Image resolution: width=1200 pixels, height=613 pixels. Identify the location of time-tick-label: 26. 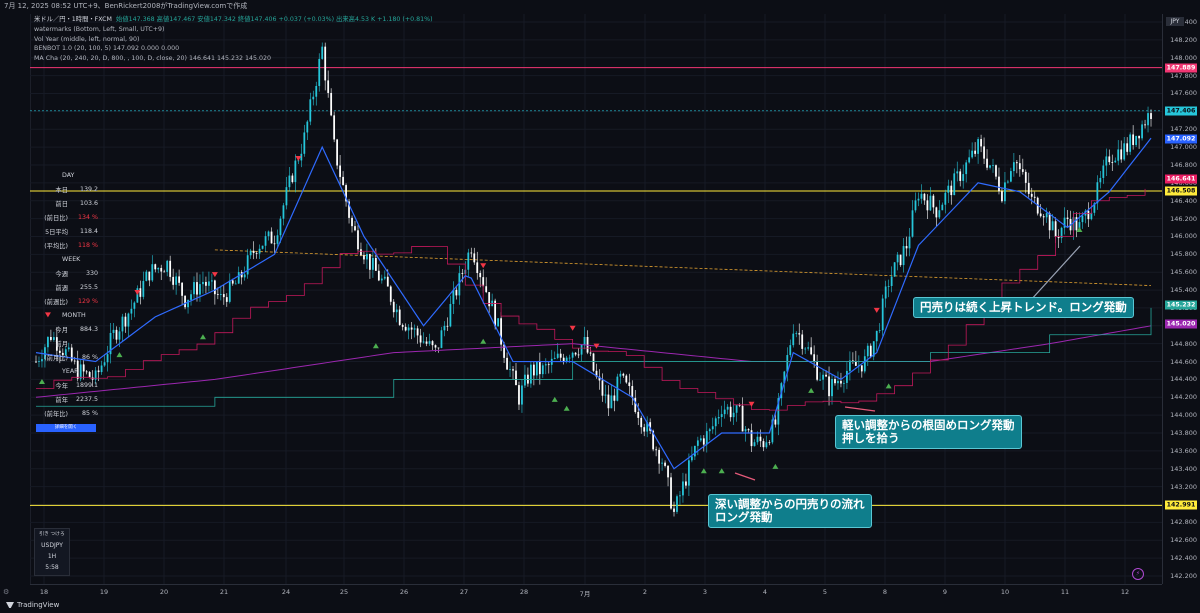
(404, 592).